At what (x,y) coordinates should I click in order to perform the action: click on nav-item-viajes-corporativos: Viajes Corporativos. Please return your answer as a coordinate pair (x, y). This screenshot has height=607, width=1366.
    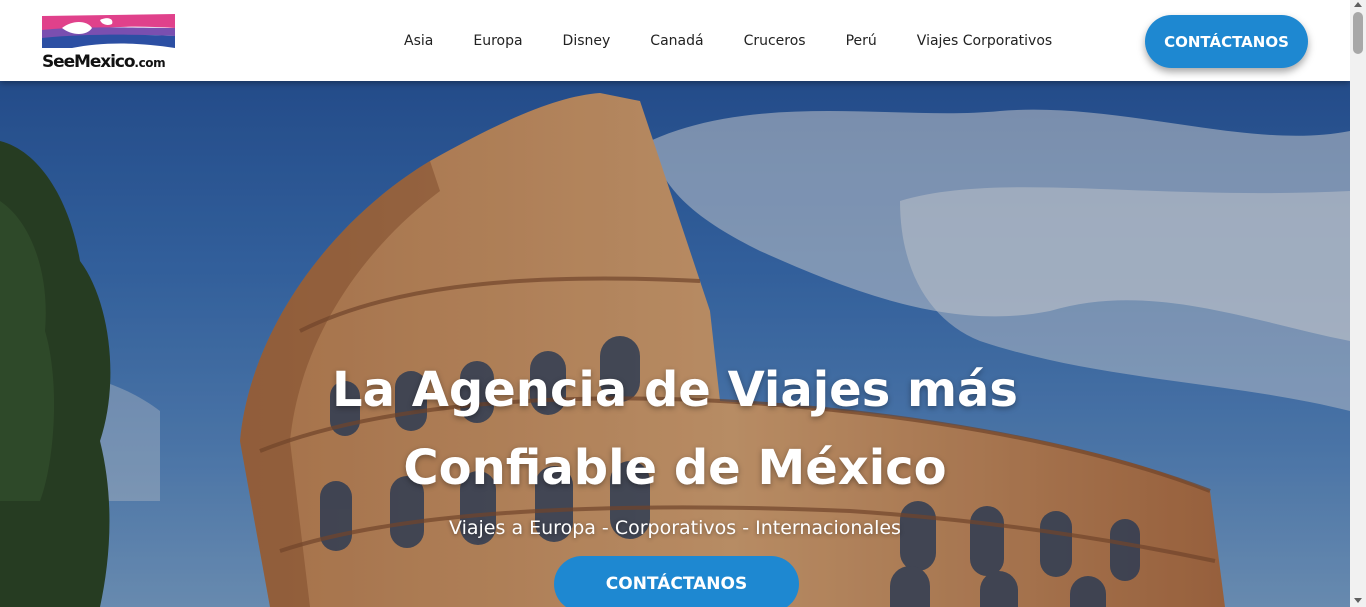
    Looking at the image, I should click on (984, 41).